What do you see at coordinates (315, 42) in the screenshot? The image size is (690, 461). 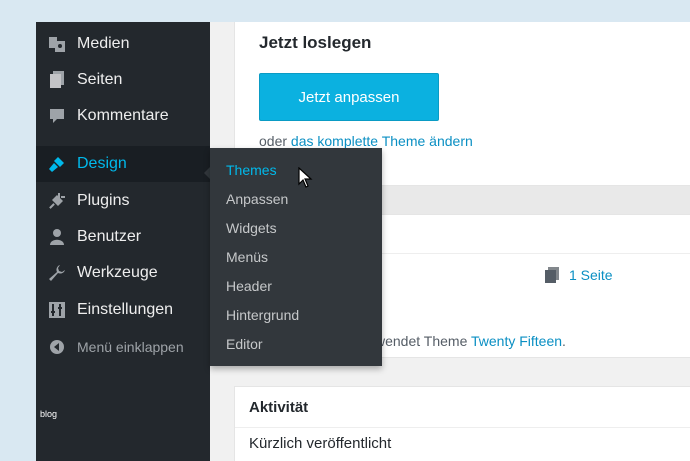 I see `welcome-title: Jetzt loslegen` at bounding box center [315, 42].